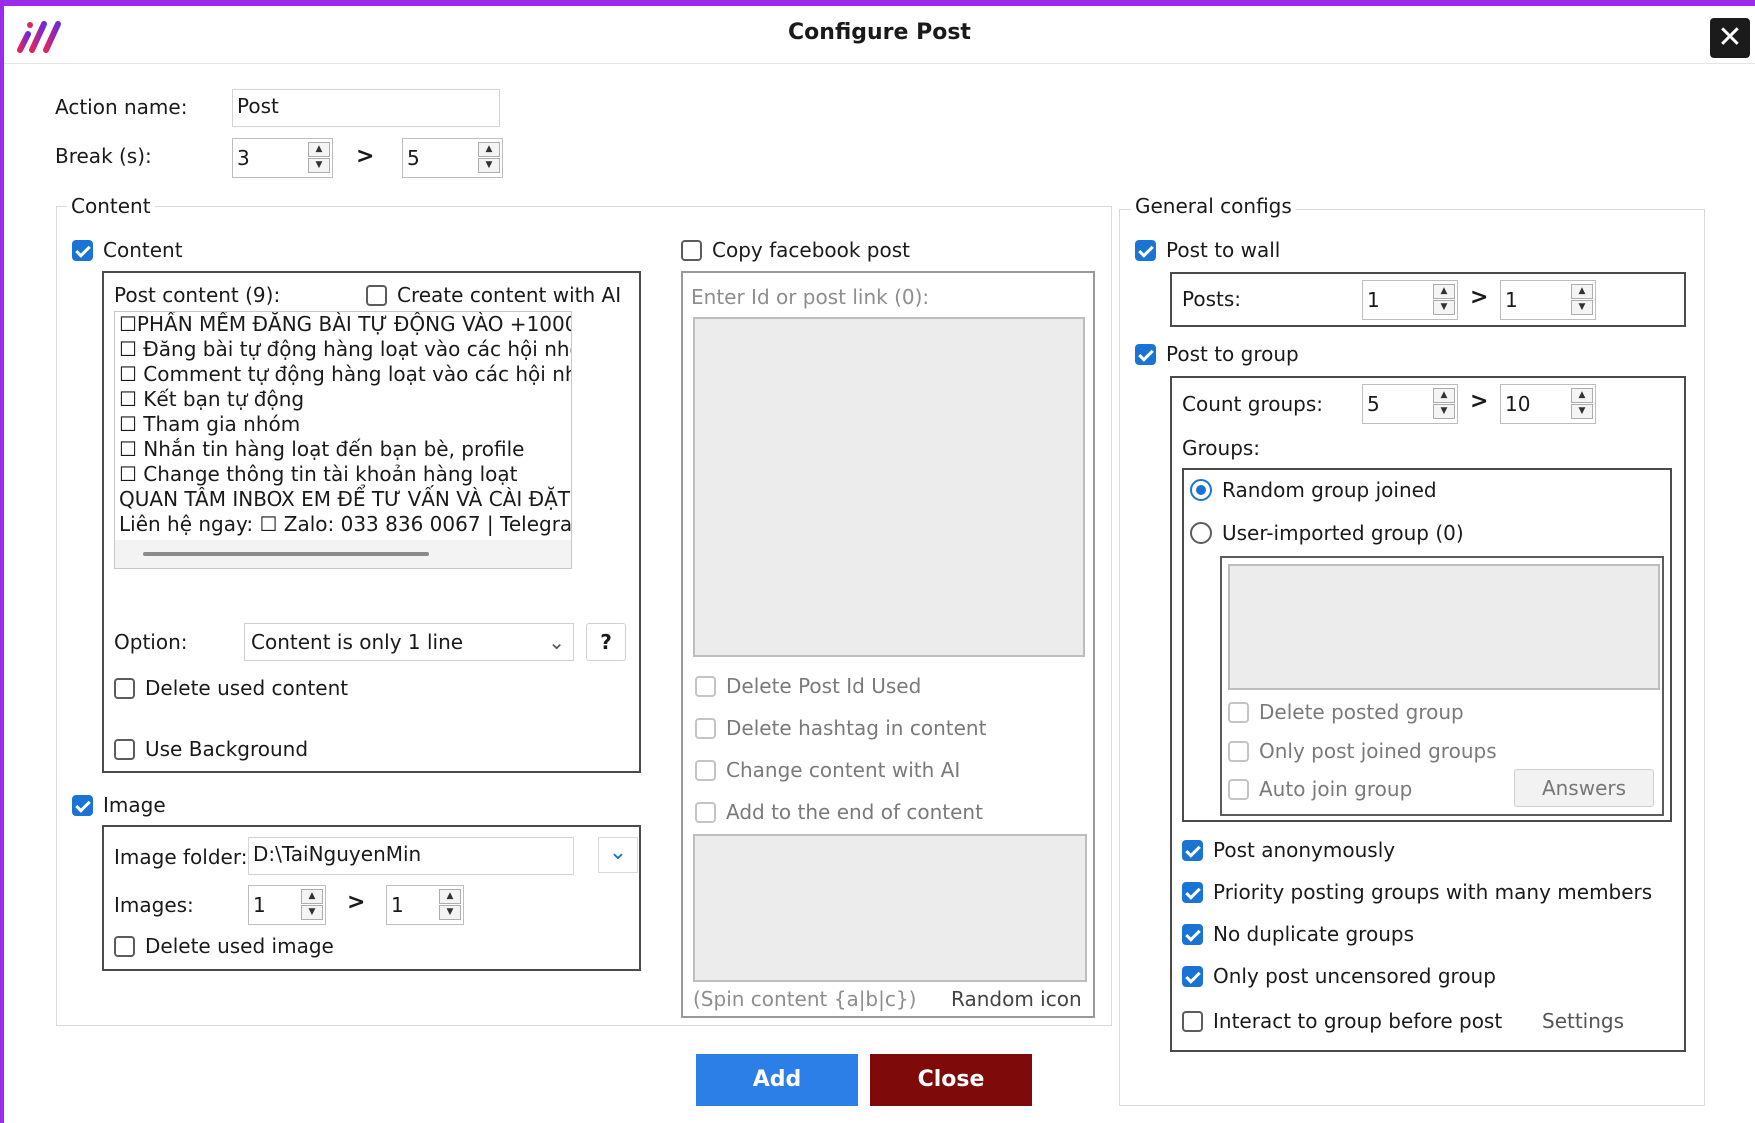 The width and height of the screenshot is (1755, 1123). I want to click on only-joined-groups-checkbox: Only post joined groups, so click(1362, 751).